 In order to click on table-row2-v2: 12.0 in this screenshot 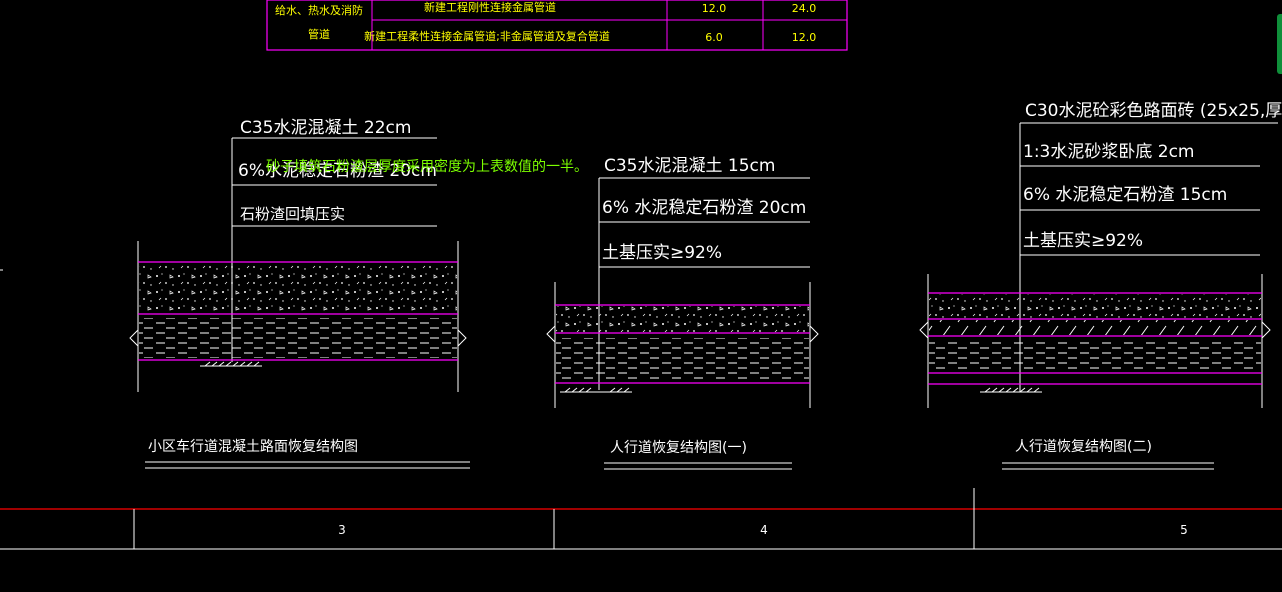, I will do `click(804, 37)`.